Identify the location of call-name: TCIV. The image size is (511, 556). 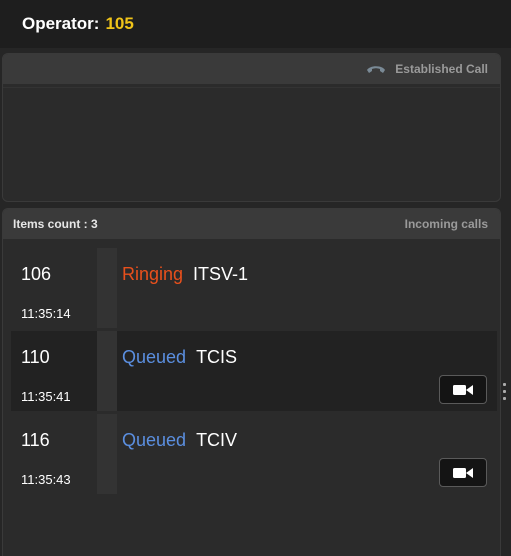
(217, 440).